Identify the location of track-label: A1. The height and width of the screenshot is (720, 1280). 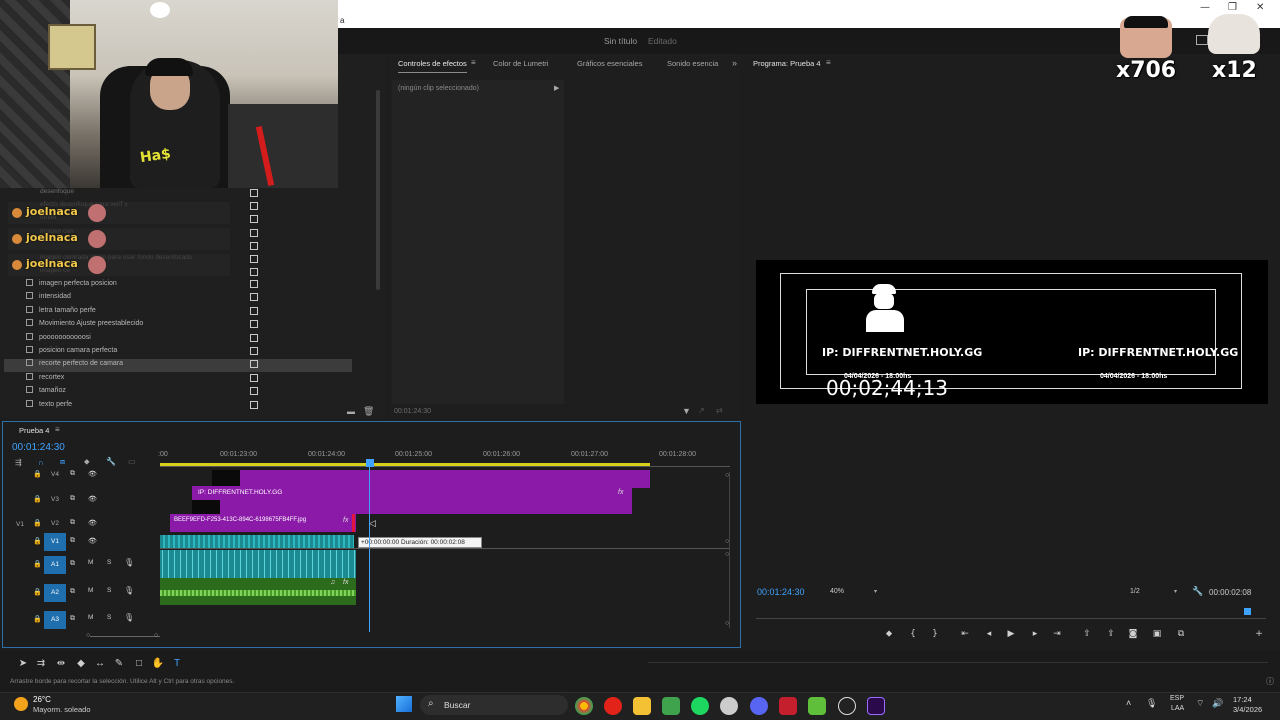
(55, 565).